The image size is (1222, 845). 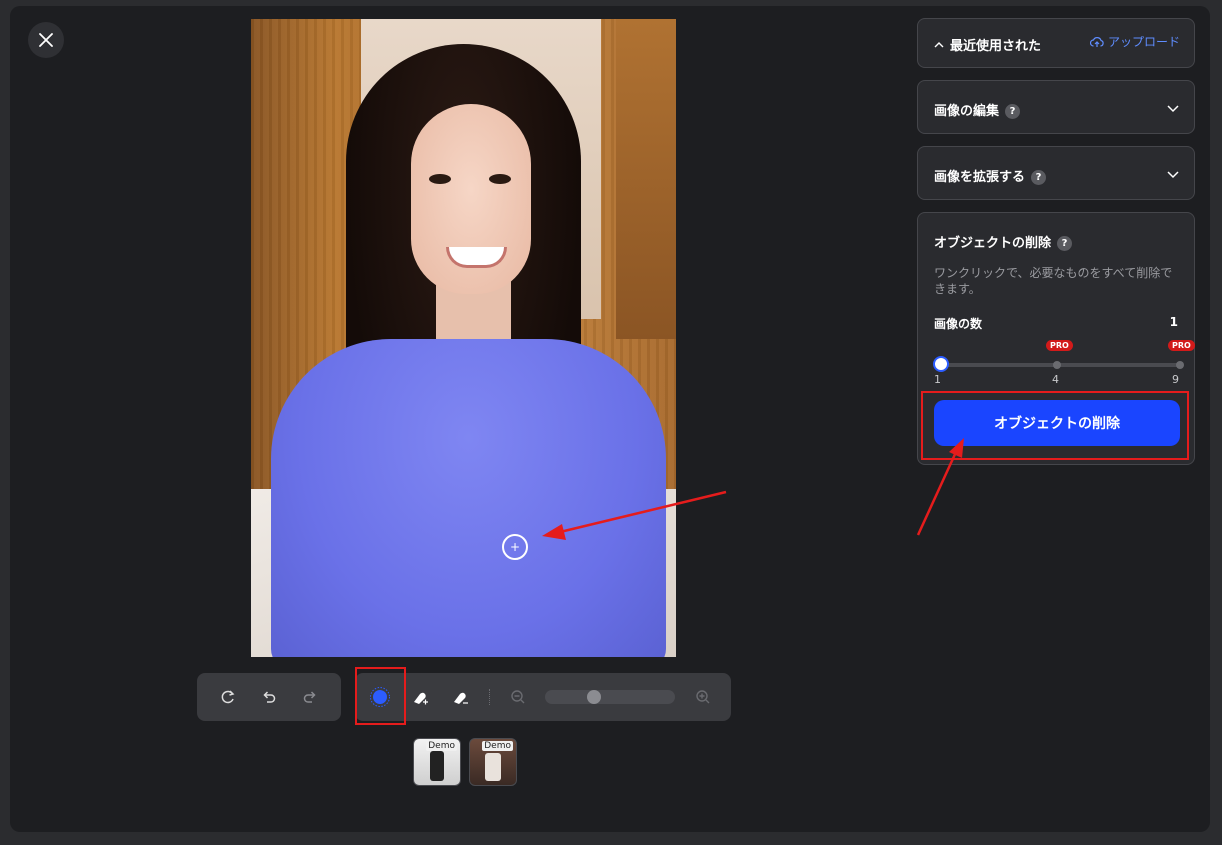 I want to click on image-count-slider-knob, so click(x=941, y=364).